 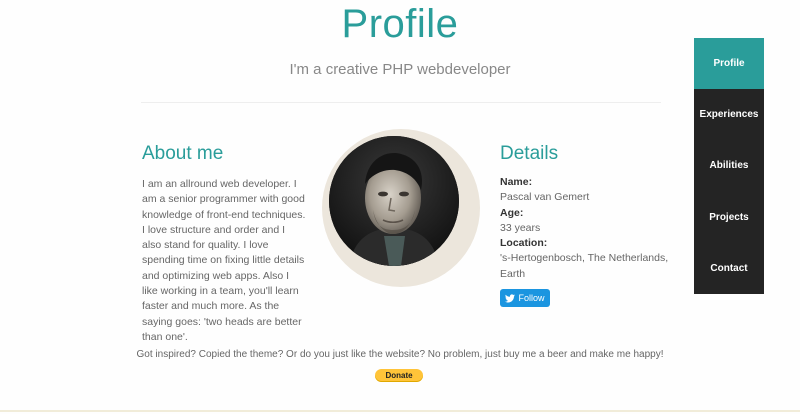 I want to click on name-label: Name:, so click(x=516, y=182).